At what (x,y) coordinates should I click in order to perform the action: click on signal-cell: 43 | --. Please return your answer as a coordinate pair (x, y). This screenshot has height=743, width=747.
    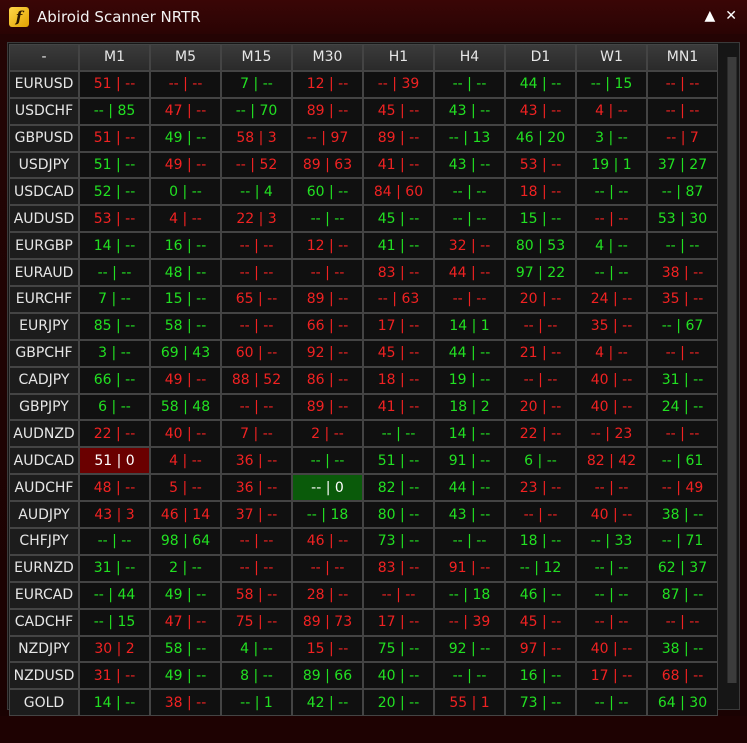
    Looking at the image, I should click on (469, 515).